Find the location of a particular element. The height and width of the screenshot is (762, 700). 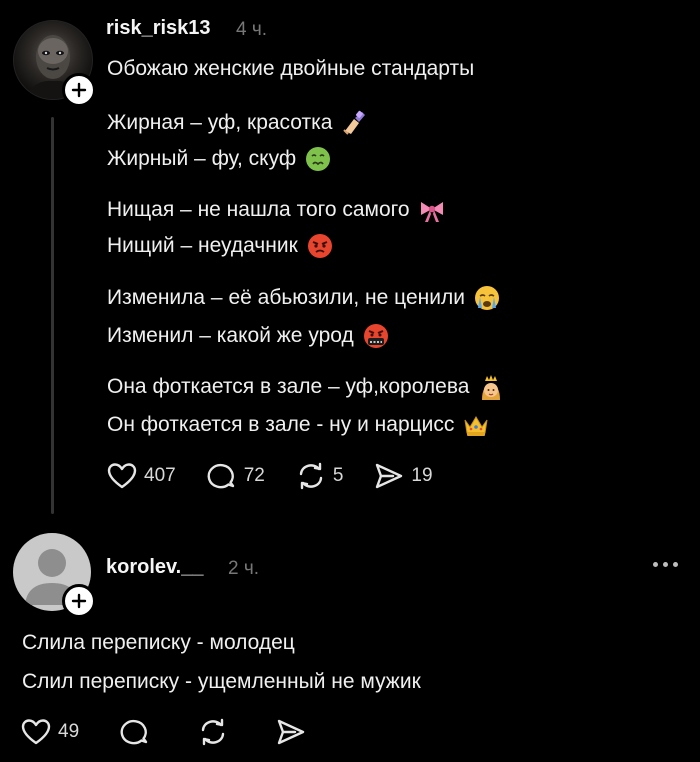

crown-icon is located at coordinates (476, 425).